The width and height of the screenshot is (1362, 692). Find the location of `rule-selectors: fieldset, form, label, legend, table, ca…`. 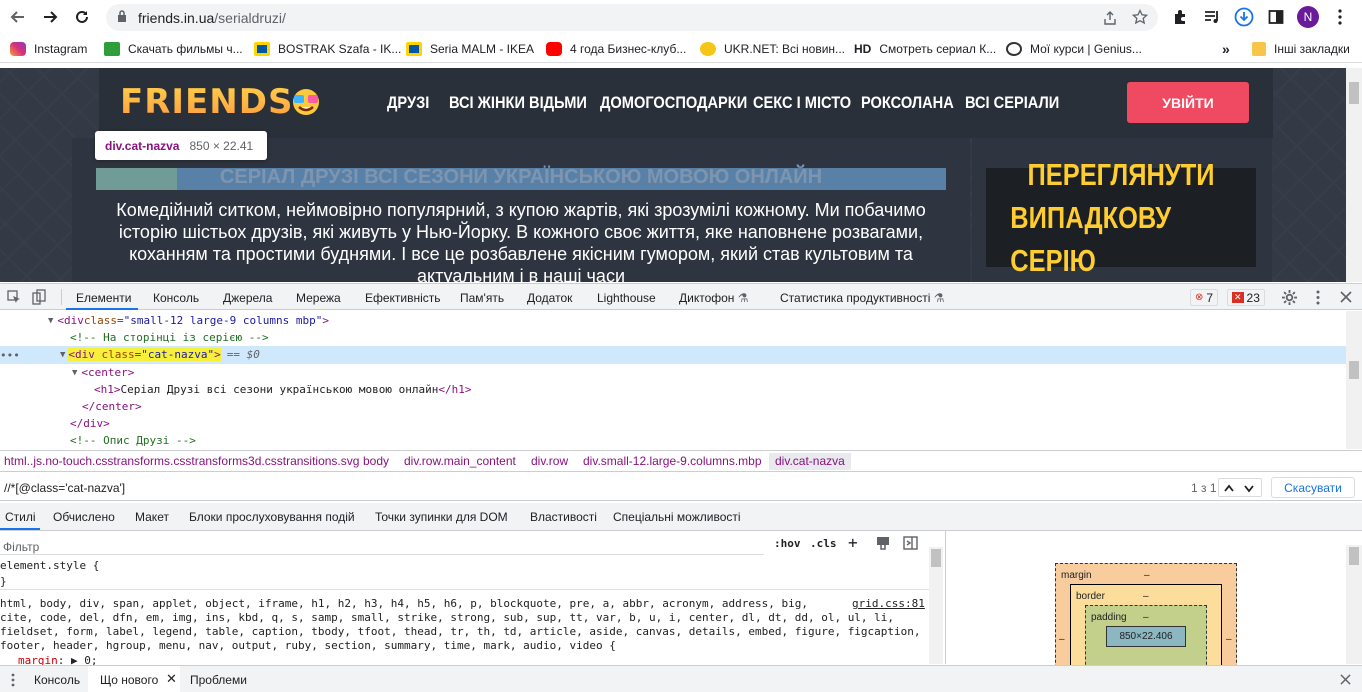

rule-selectors: fieldset, form, label, legend, table, ca… is located at coordinates (460, 631).